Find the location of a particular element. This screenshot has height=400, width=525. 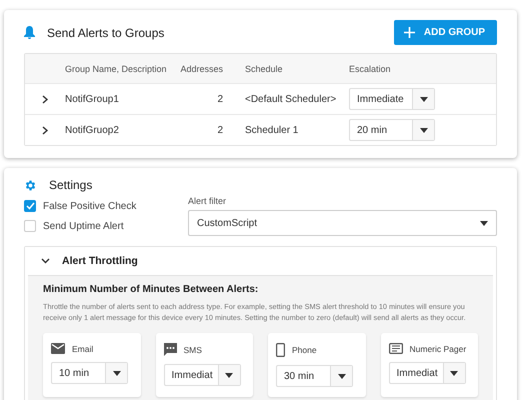

dropdown: 20 min is located at coordinates (392, 130).